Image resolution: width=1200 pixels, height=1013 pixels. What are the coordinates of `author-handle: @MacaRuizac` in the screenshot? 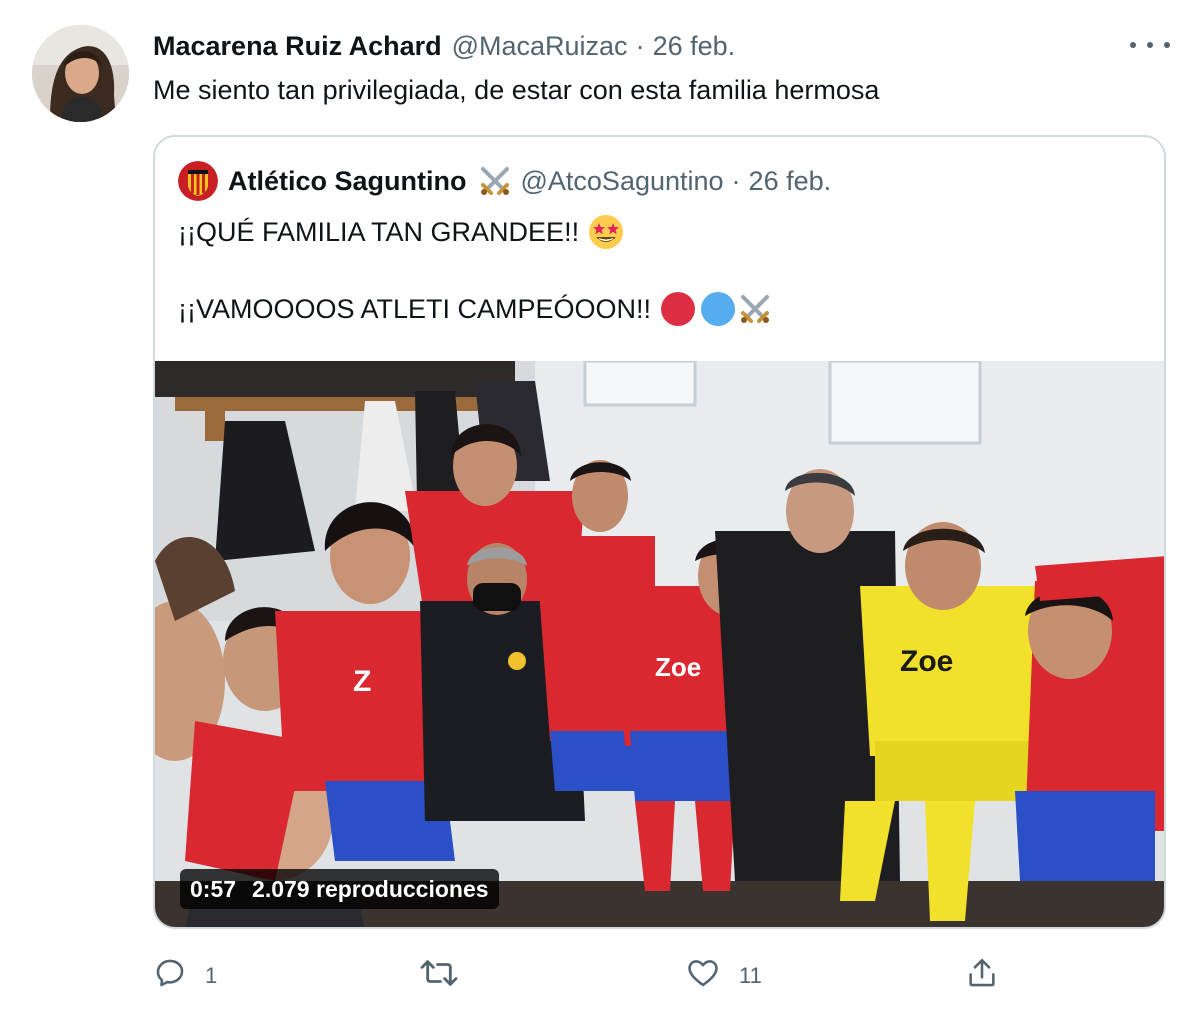 It's located at (540, 46).